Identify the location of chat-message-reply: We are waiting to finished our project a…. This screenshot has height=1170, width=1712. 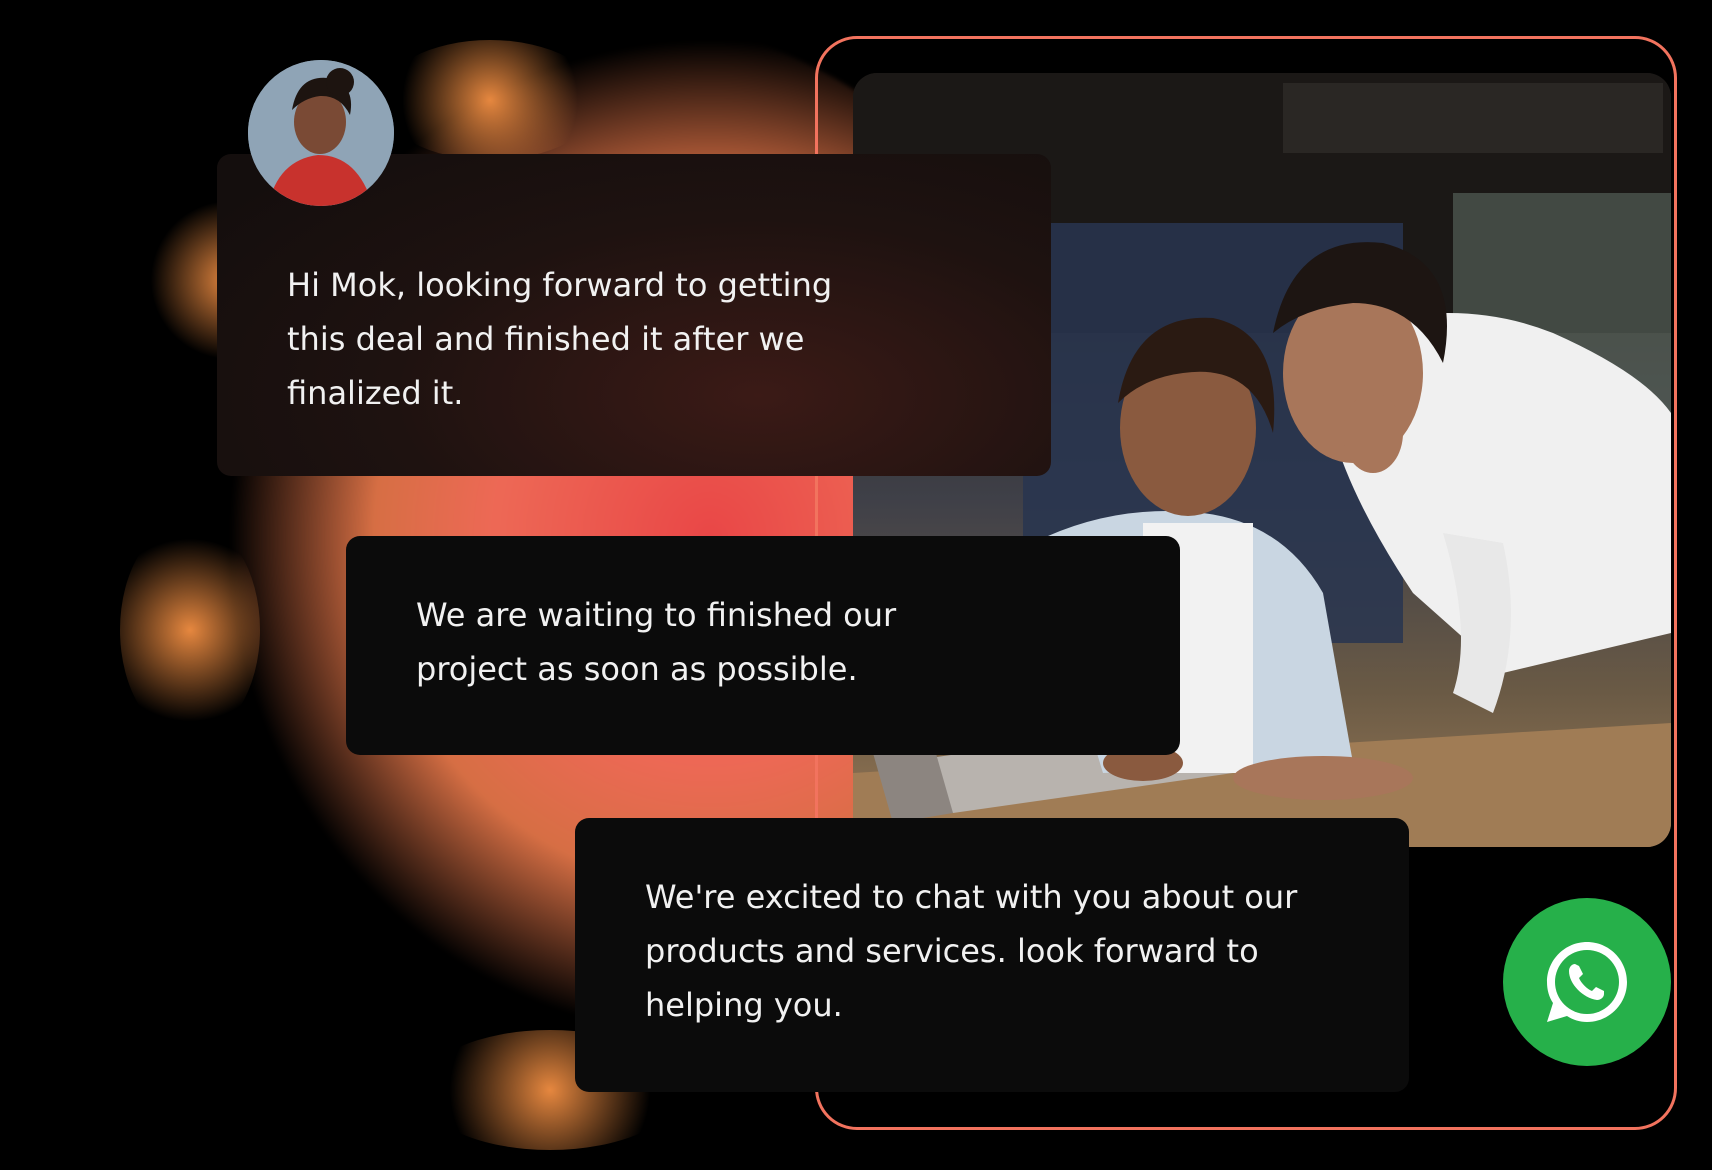
(763, 645).